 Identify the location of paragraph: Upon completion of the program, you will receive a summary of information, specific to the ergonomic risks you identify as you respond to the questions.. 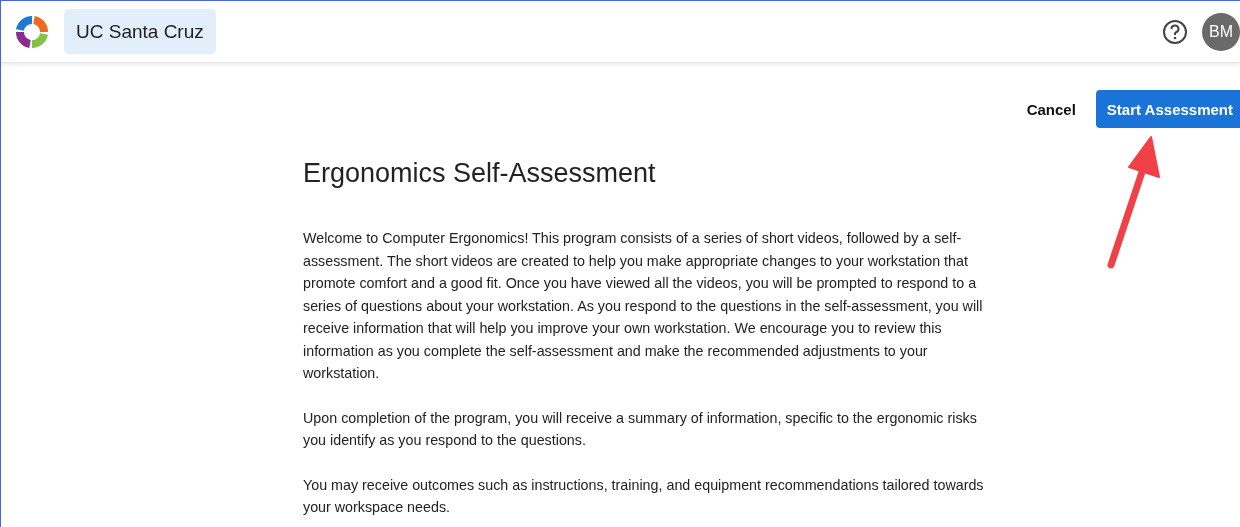
(640, 429).